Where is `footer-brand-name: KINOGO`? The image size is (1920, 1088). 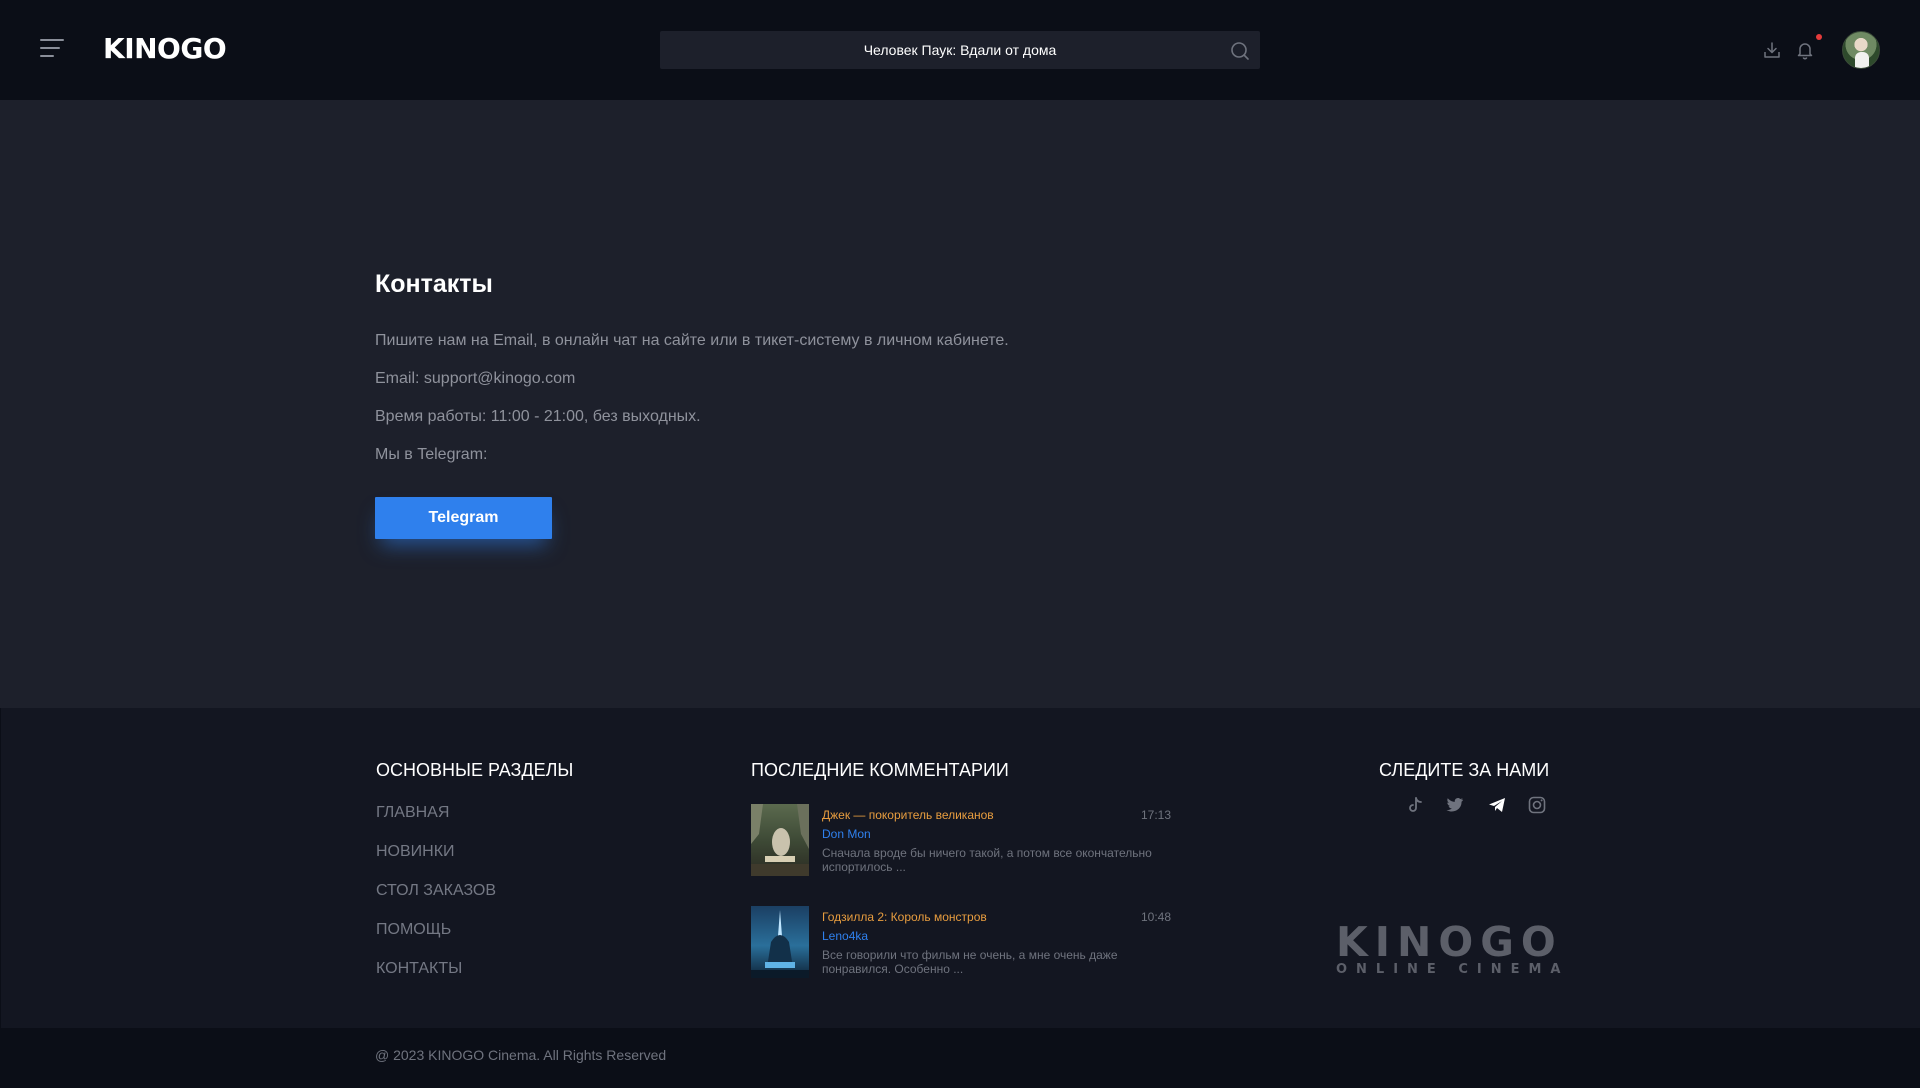 footer-brand-name: KINOGO is located at coordinates (1449, 942).